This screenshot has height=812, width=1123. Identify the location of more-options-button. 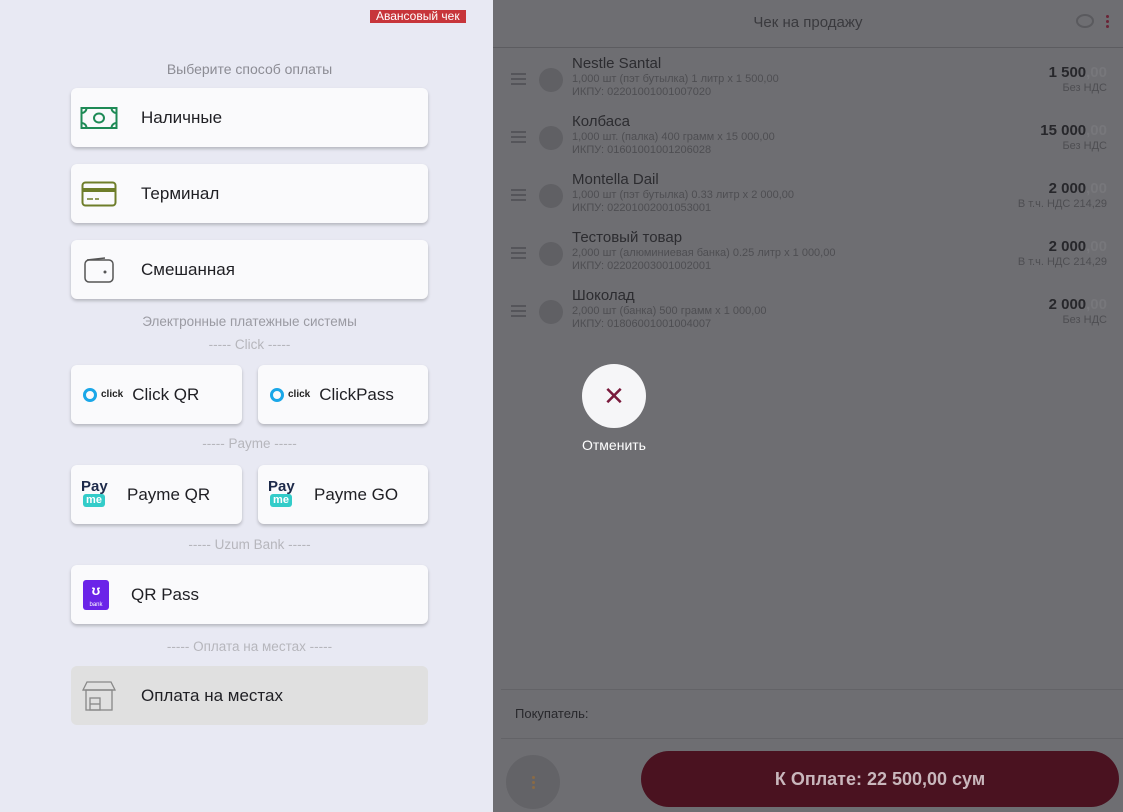
(533, 782).